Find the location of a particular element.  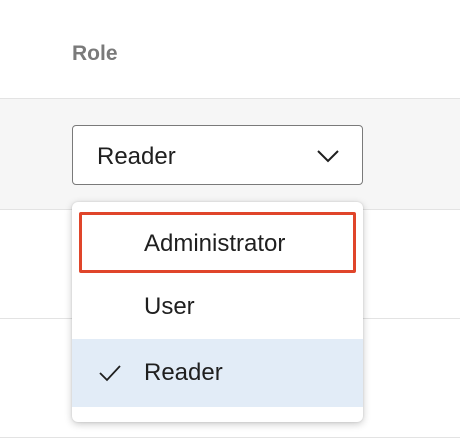

option-label: Reader is located at coordinates (183, 372).